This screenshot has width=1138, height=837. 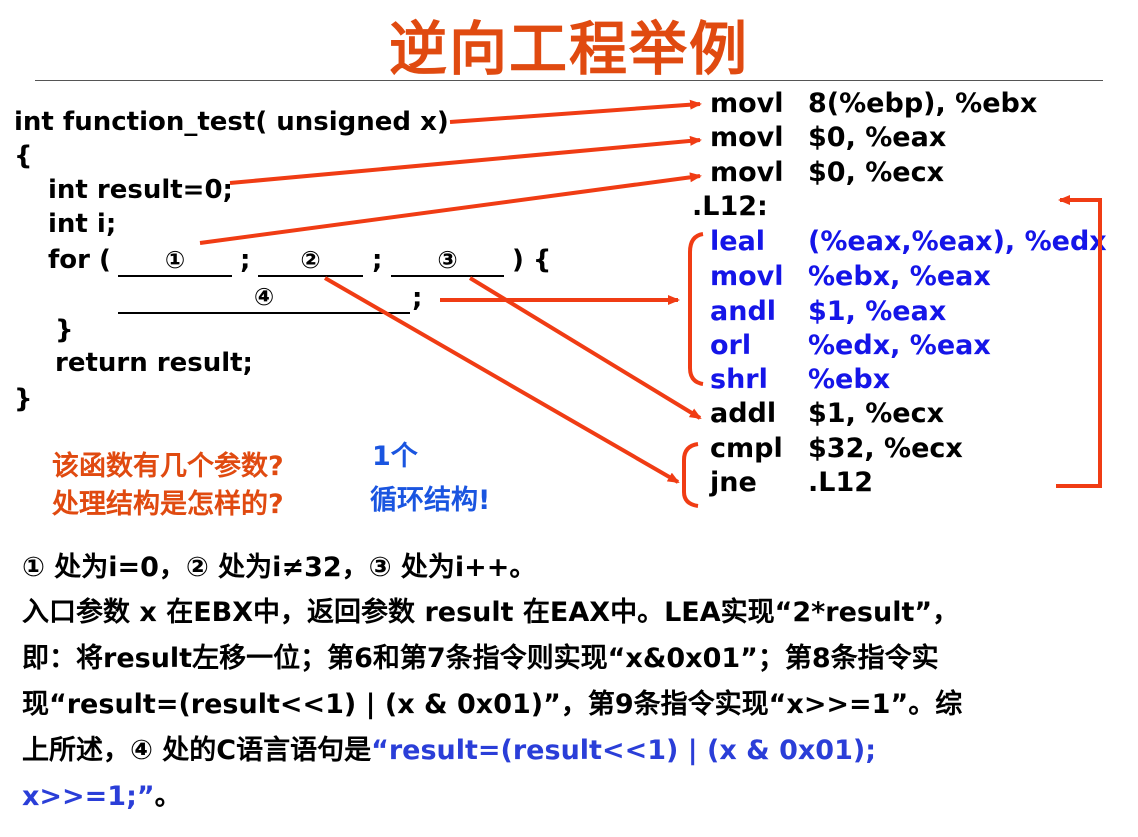 I want to click on answer-statement-part1: “result=(result<<1) | (x & 0x01);, so click(x=623, y=750).